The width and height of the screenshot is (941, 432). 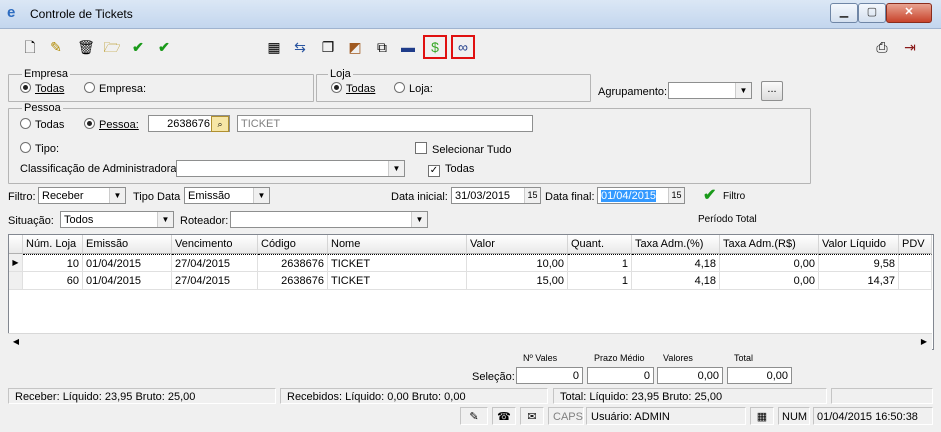 I want to click on agrupamento-select: ▼, so click(x=710, y=90).